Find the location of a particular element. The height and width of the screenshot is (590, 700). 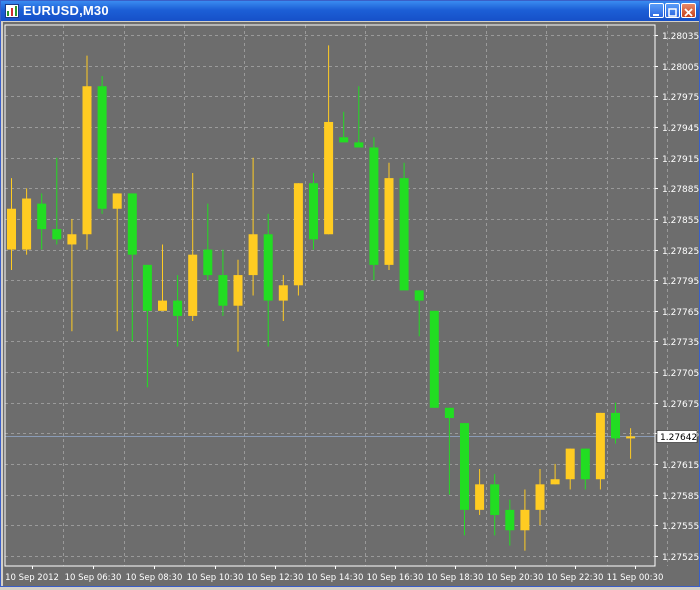

close-icon is located at coordinates (688, 12).